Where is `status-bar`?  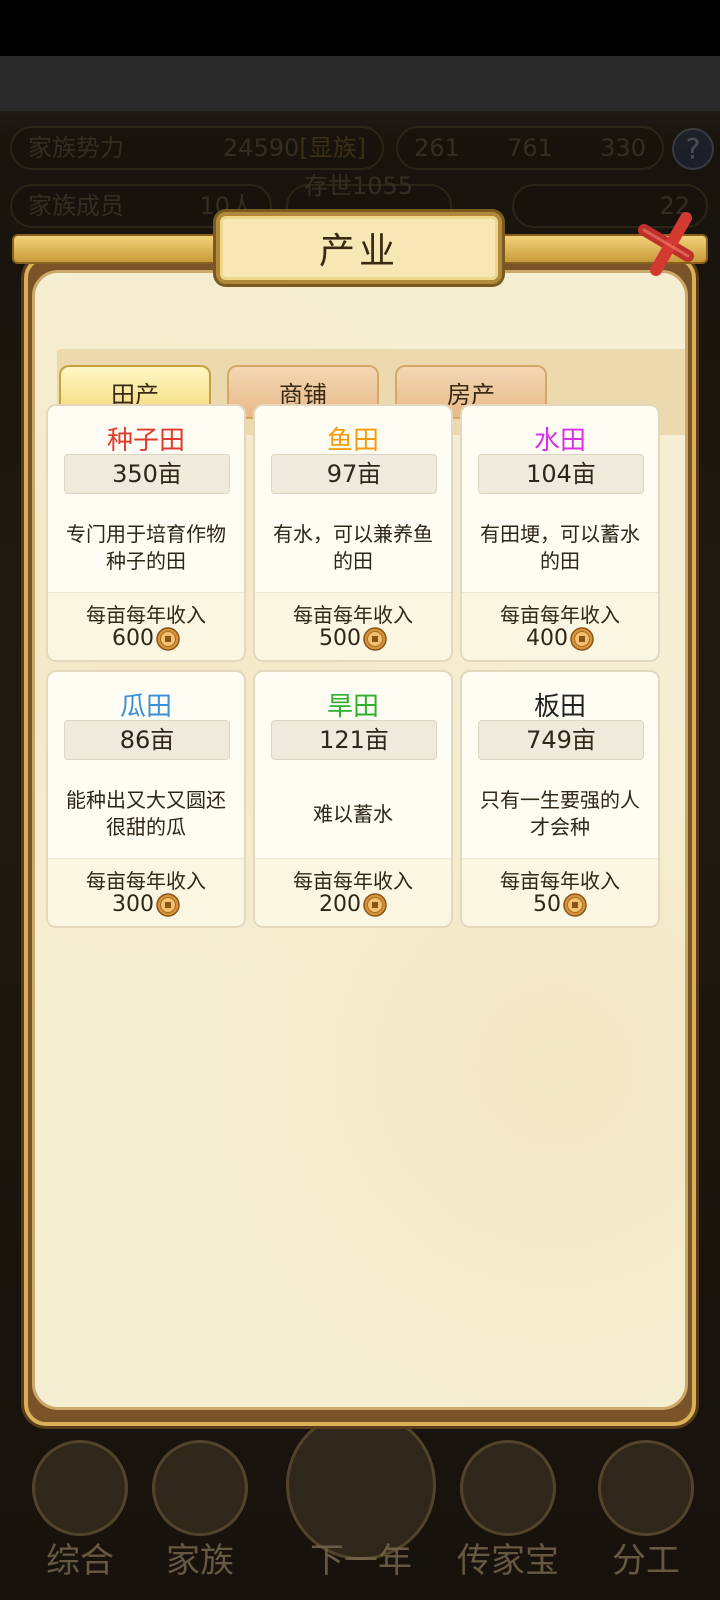
status-bar is located at coordinates (360, 28).